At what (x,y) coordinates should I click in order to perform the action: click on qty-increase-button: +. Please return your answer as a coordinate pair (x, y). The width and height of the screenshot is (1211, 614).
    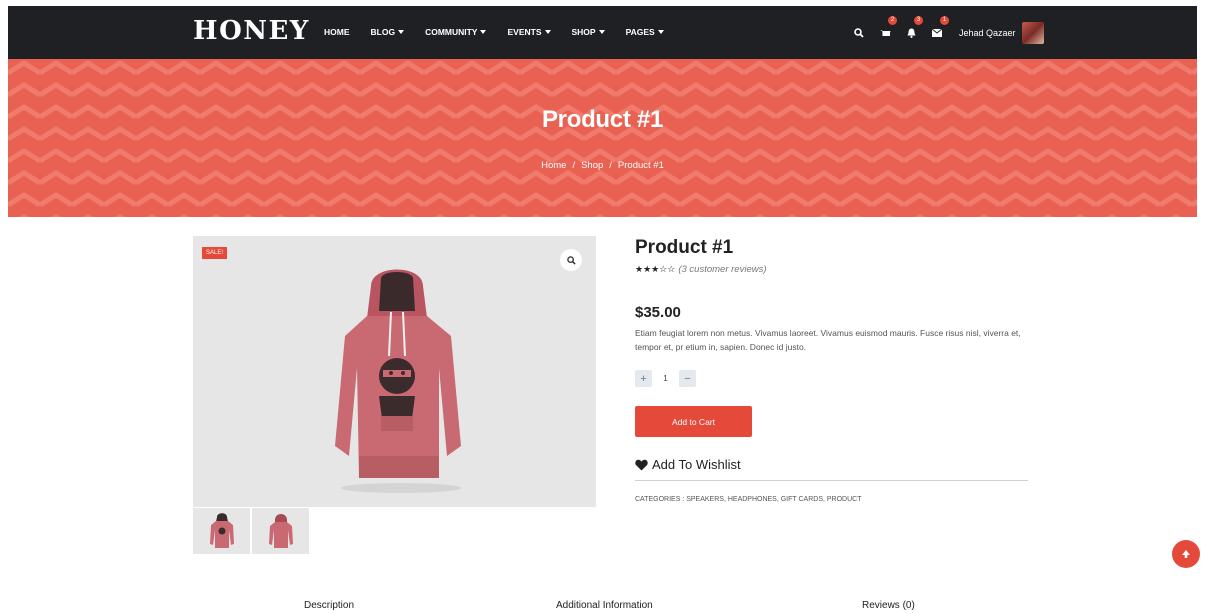
    Looking at the image, I should click on (643, 378).